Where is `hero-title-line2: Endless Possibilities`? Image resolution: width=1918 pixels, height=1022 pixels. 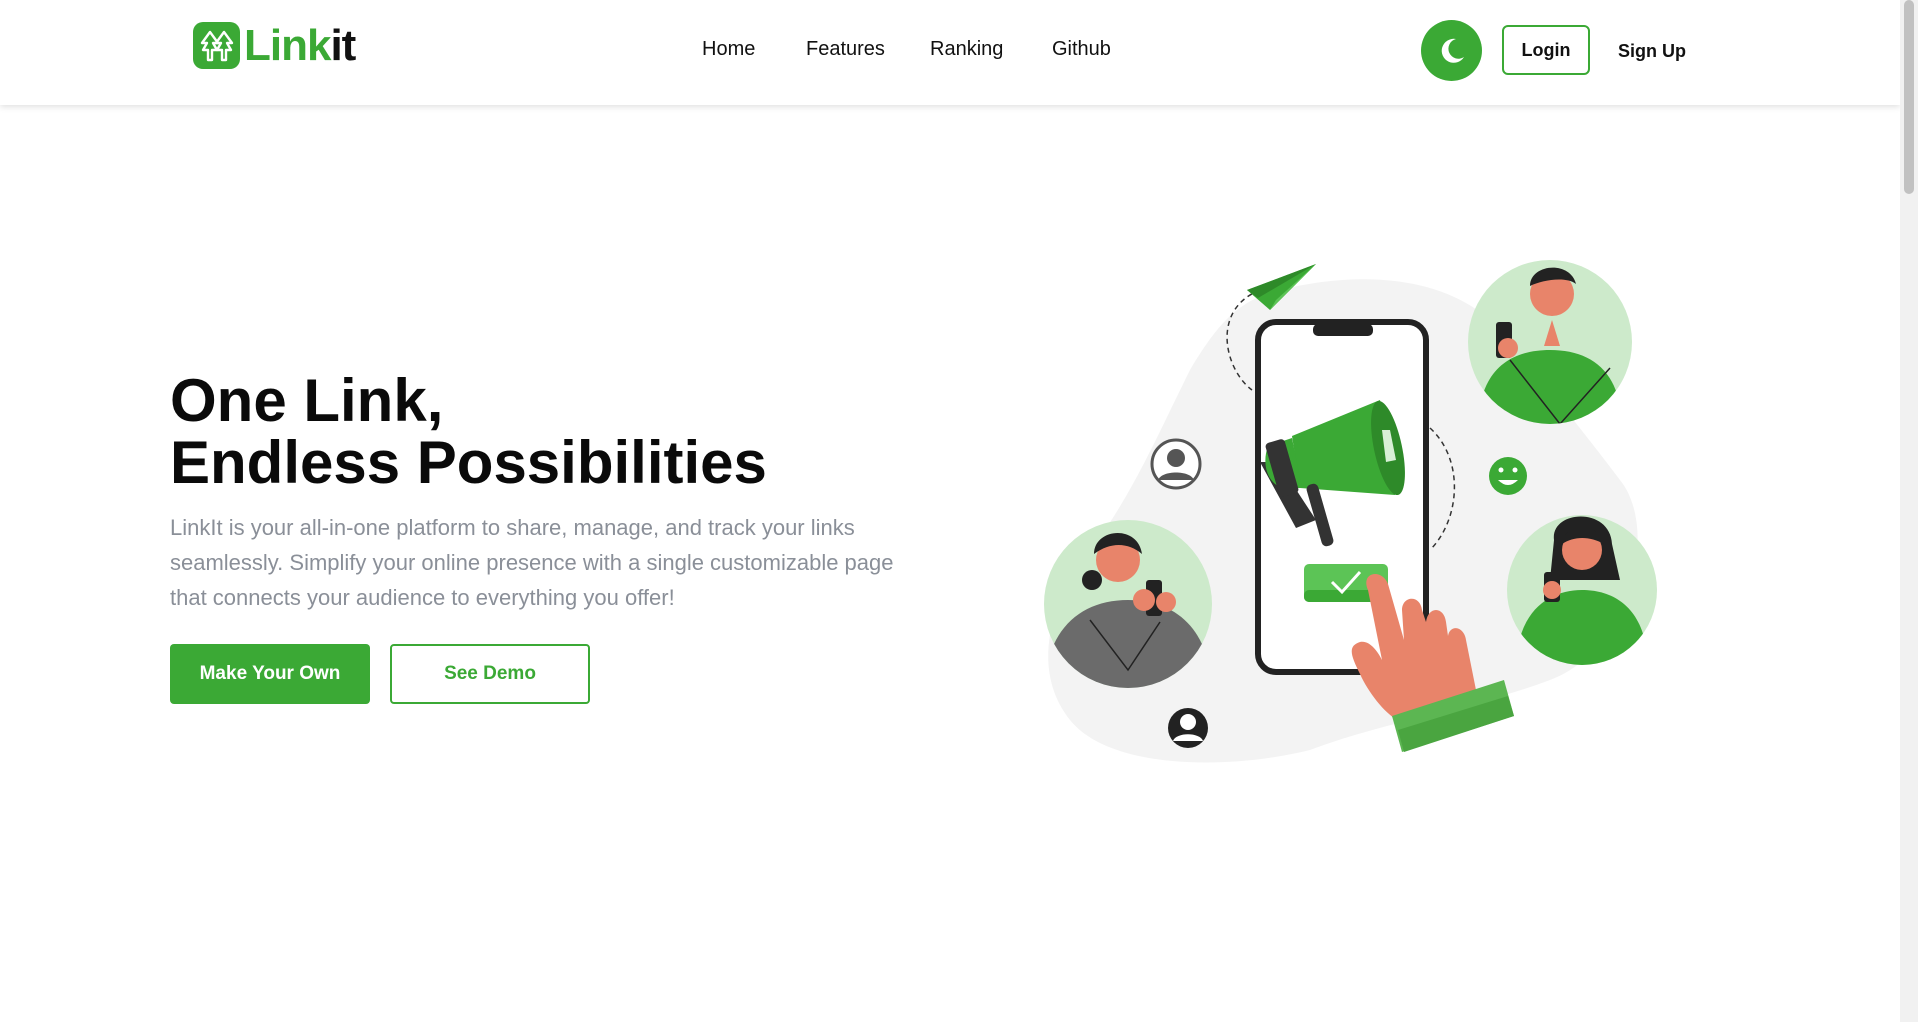
hero-title-line2: Endless Possibilities is located at coordinates (468, 462).